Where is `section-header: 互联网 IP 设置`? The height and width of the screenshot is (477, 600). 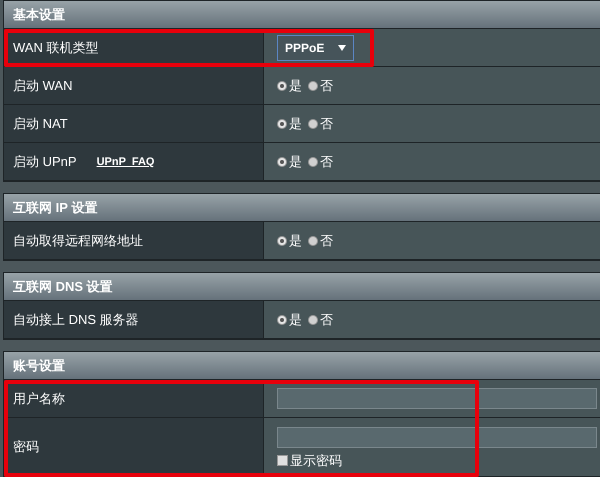 section-header: 互联网 IP 设置 is located at coordinates (302, 208).